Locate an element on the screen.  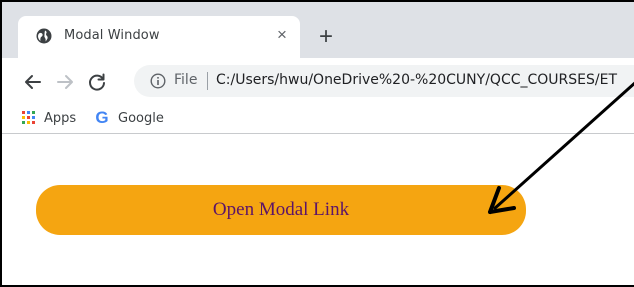
google-g-icon: G is located at coordinates (102, 117).